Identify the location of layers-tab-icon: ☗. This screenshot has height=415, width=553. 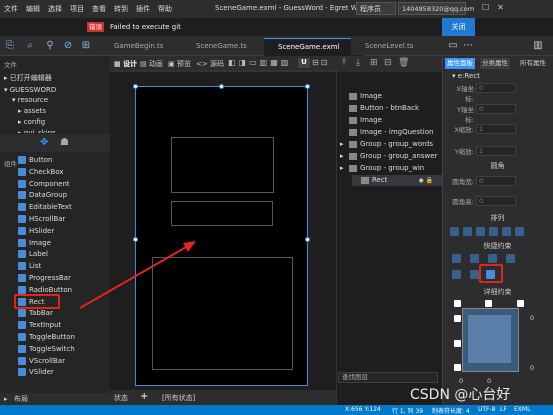
(64, 142).